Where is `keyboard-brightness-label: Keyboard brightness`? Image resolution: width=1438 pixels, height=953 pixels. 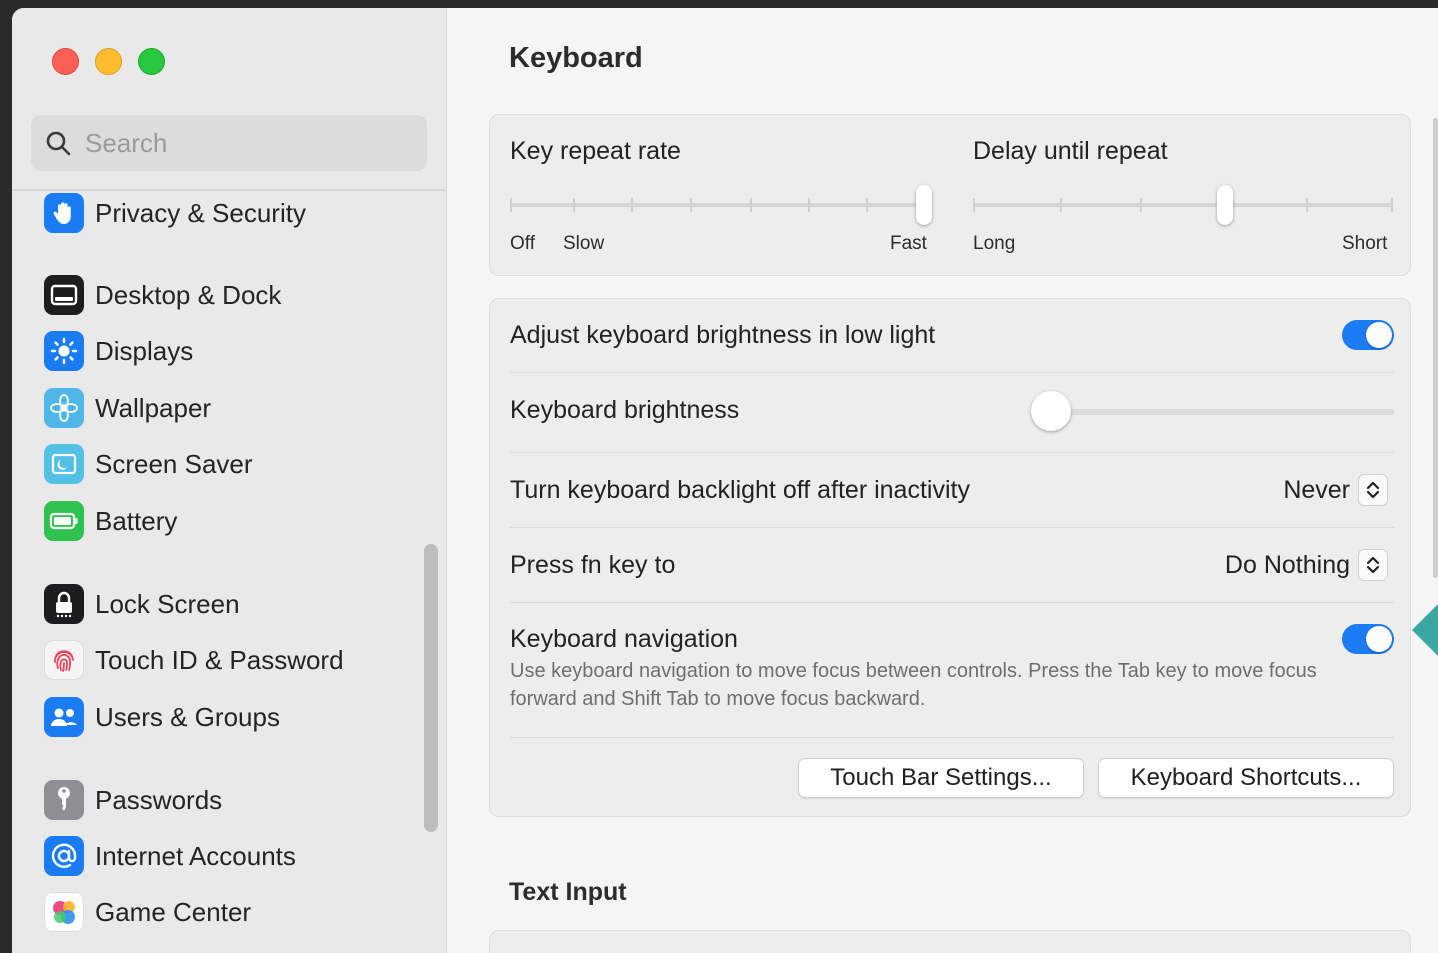
keyboard-brightness-label: Keyboard brightness is located at coordinates (625, 410).